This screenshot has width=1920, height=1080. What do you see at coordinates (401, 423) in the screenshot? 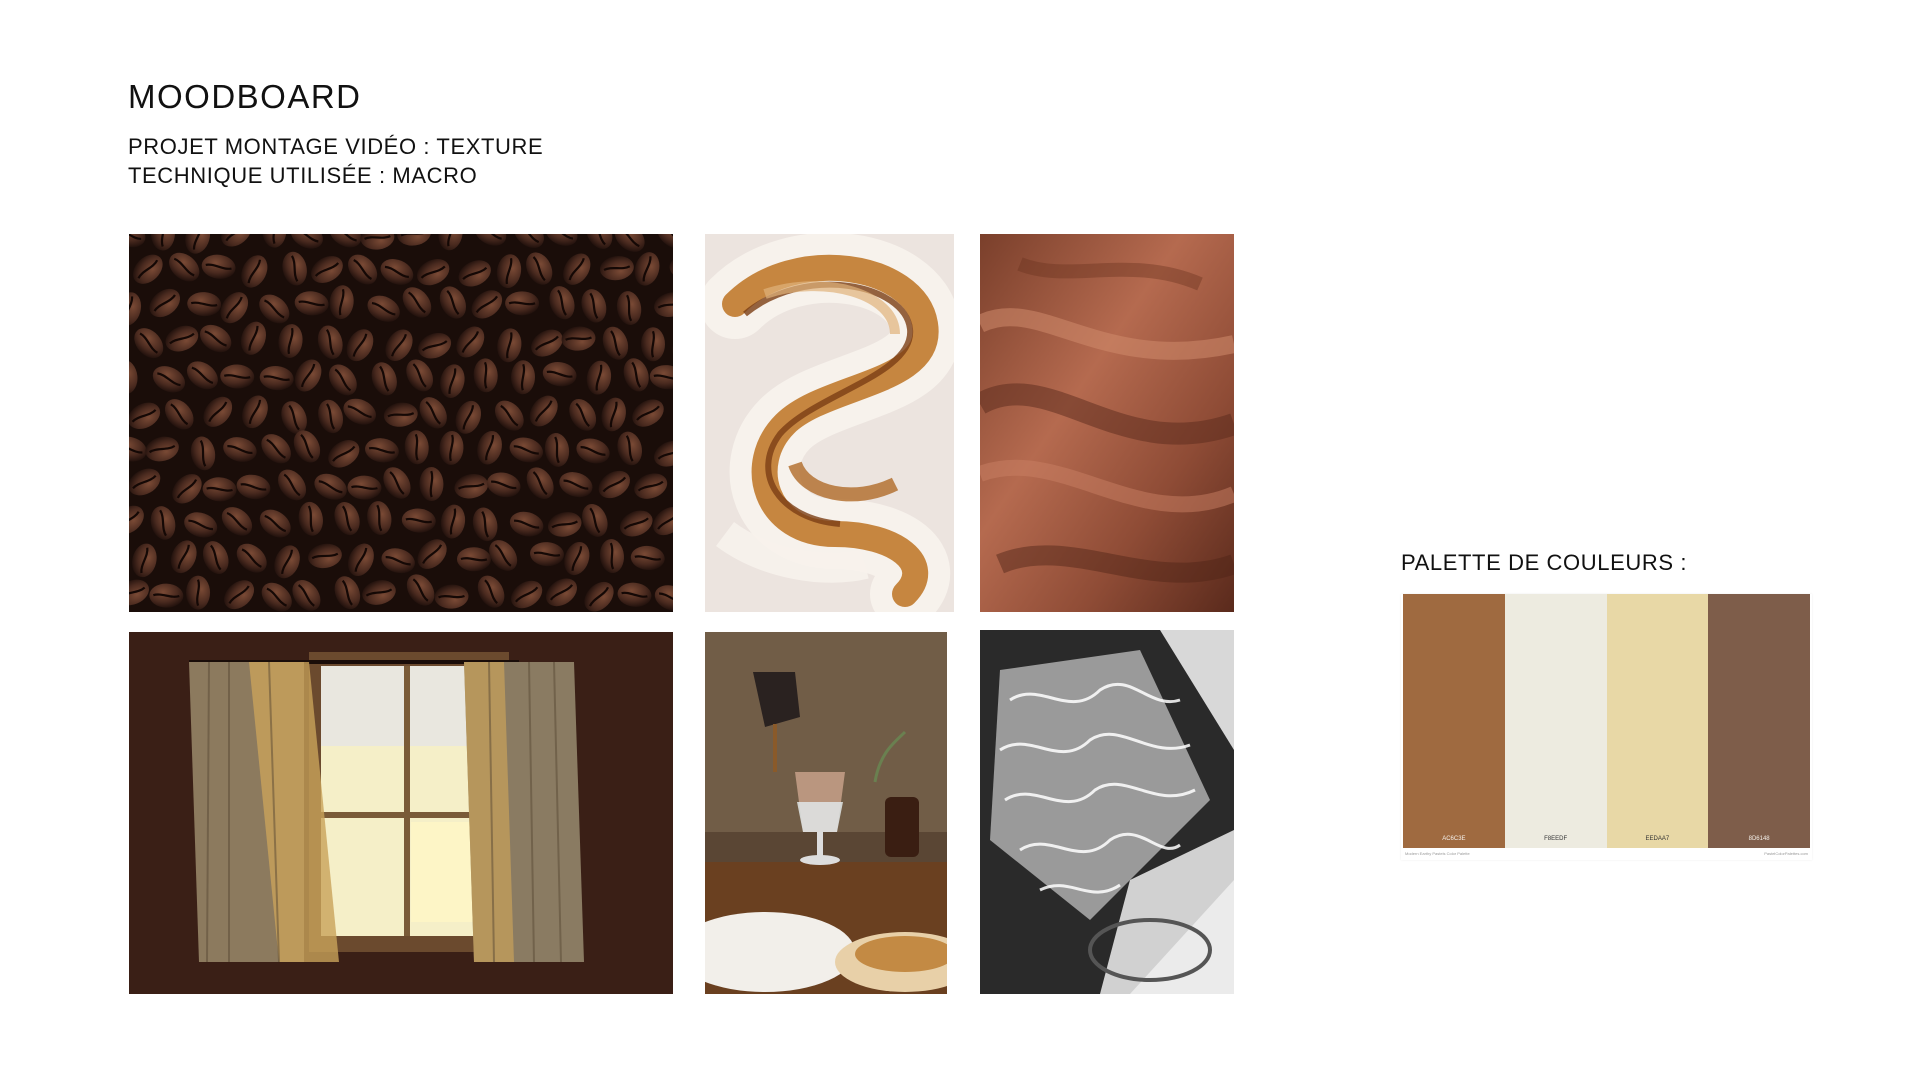
I see `photo-coffee-beans` at bounding box center [401, 423].